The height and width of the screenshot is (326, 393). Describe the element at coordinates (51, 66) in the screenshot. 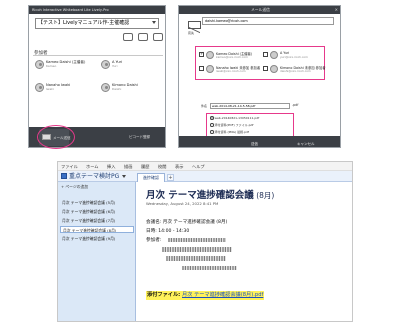

I see `participant-sub: Kameo` at that location.